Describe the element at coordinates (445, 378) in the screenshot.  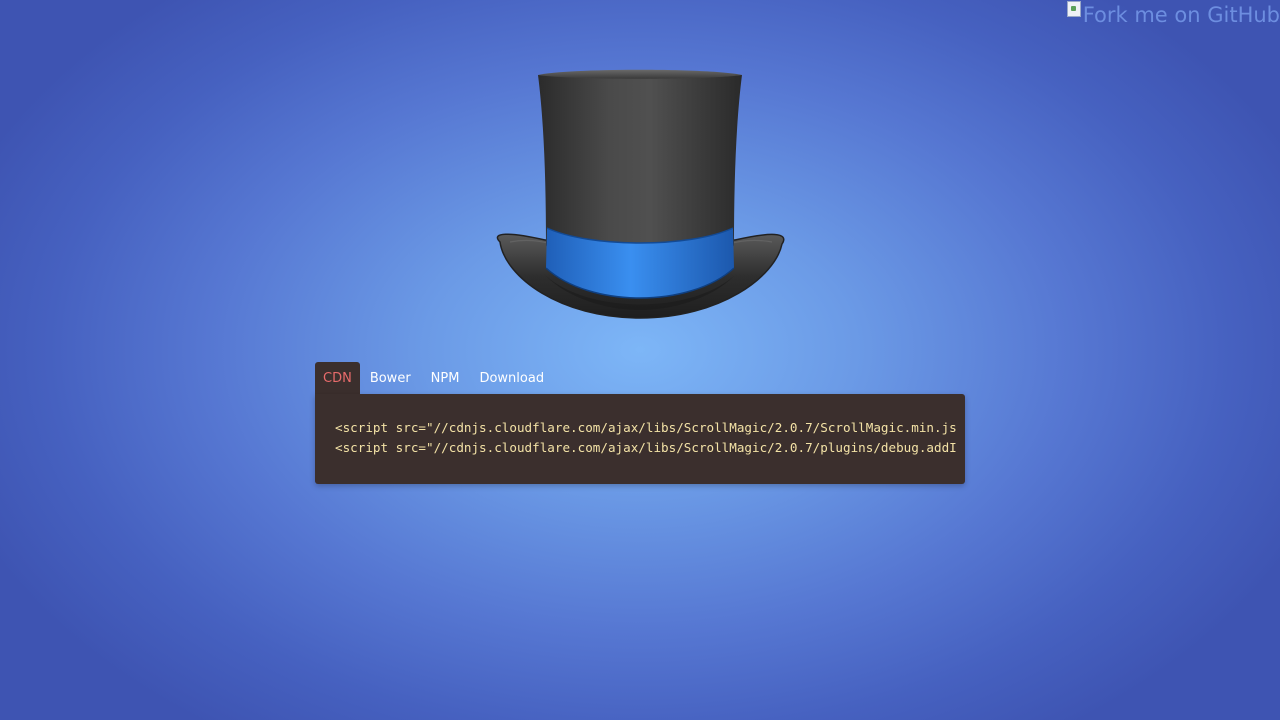
I see `tab-npm: NPM` at that location.